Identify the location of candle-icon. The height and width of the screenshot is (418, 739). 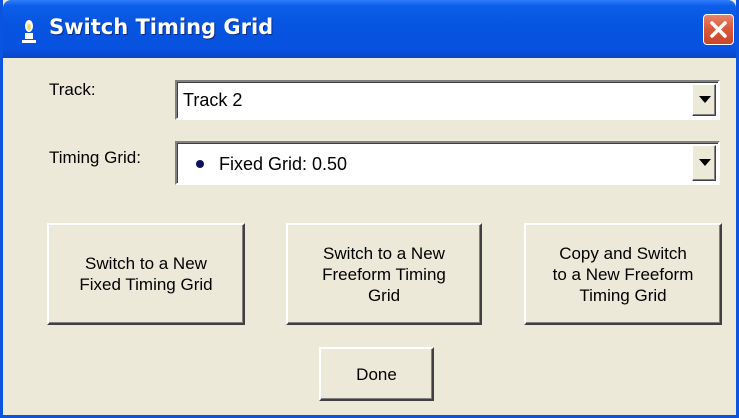
(29, 32).